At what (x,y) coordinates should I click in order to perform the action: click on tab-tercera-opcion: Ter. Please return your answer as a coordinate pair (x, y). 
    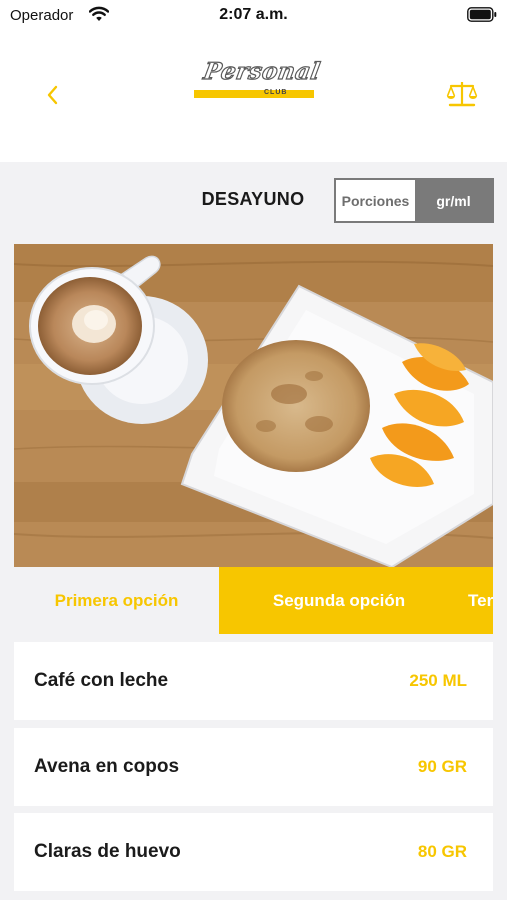
    Looking at the image, I should click on (476, 600).